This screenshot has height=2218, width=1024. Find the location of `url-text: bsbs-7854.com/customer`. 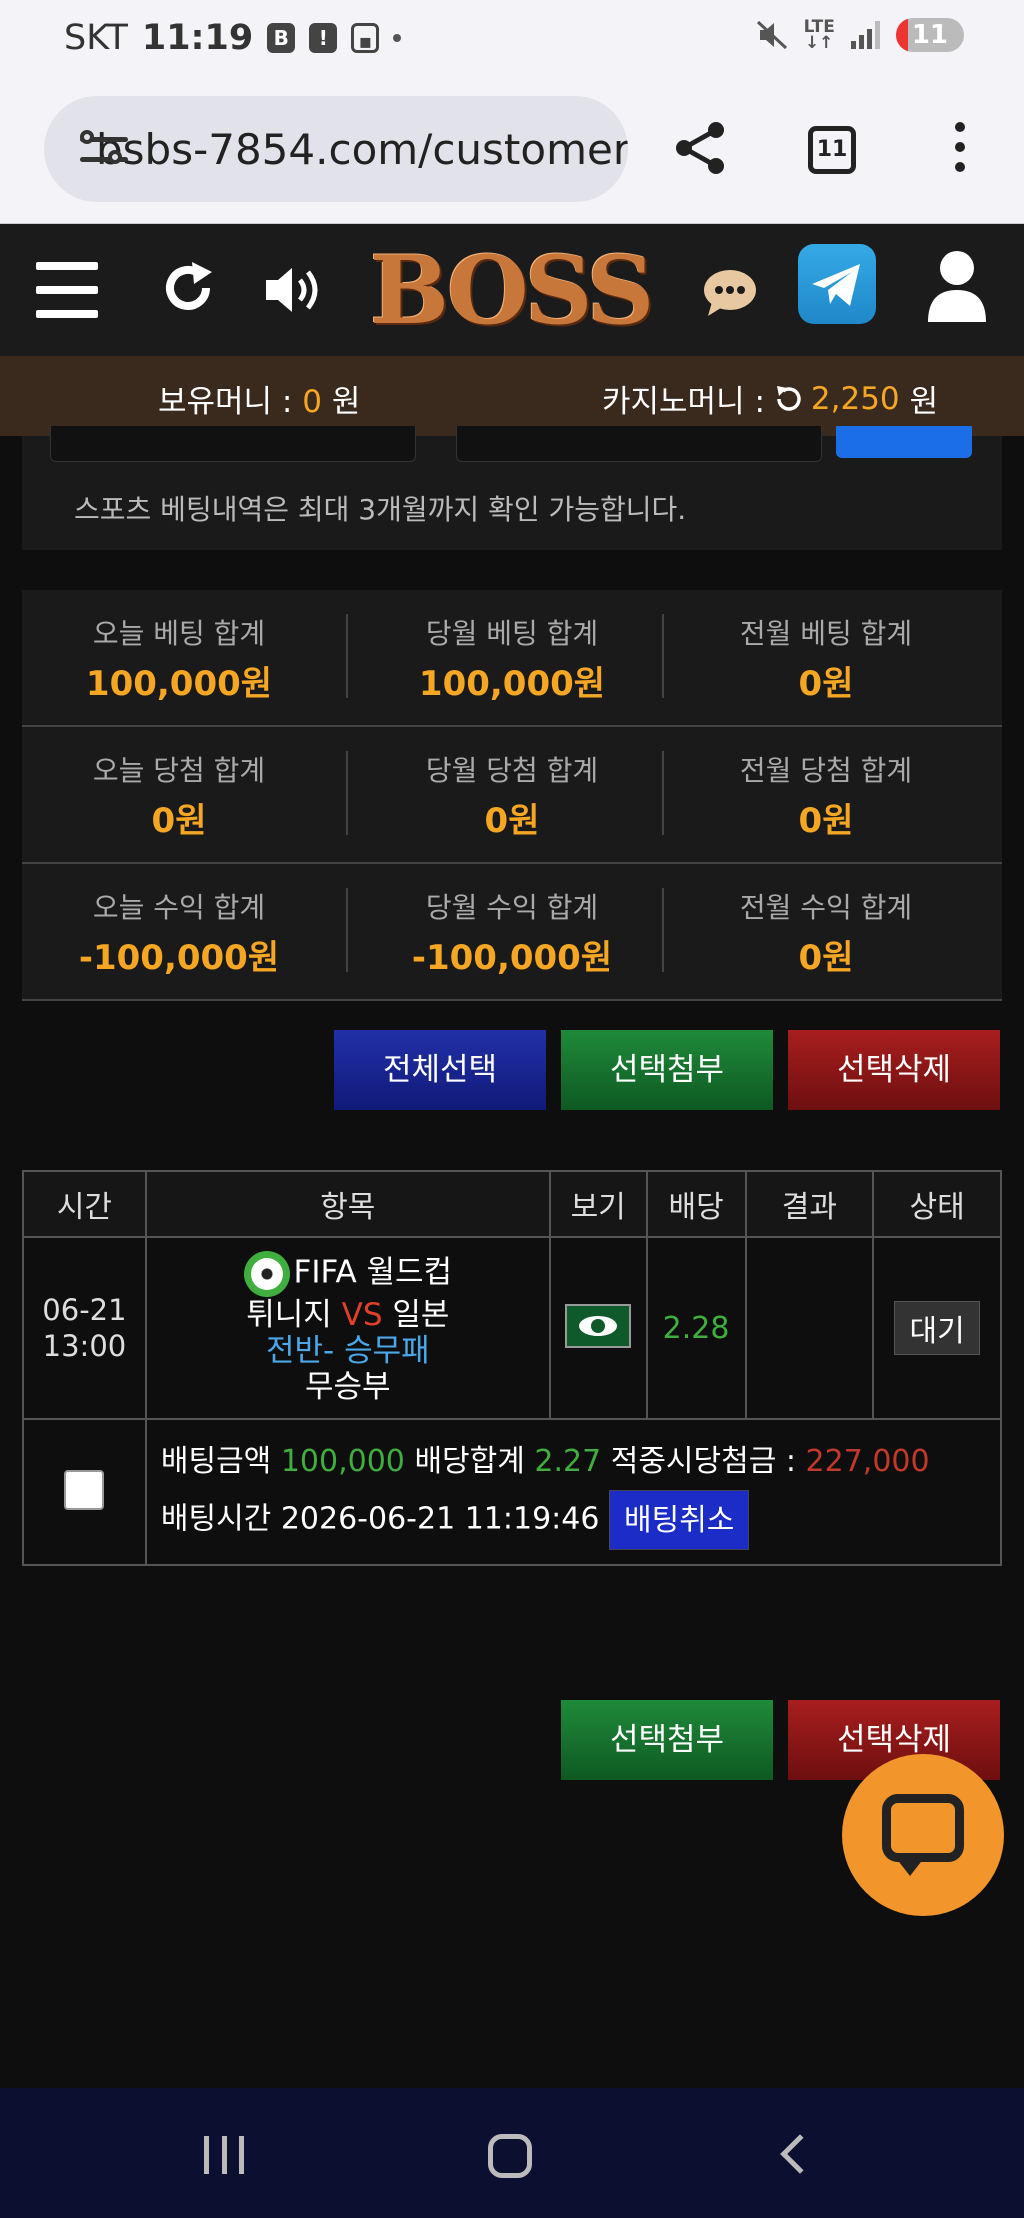

url-text: bsbs-7854.com/customer is located at coordinates (362, 149).